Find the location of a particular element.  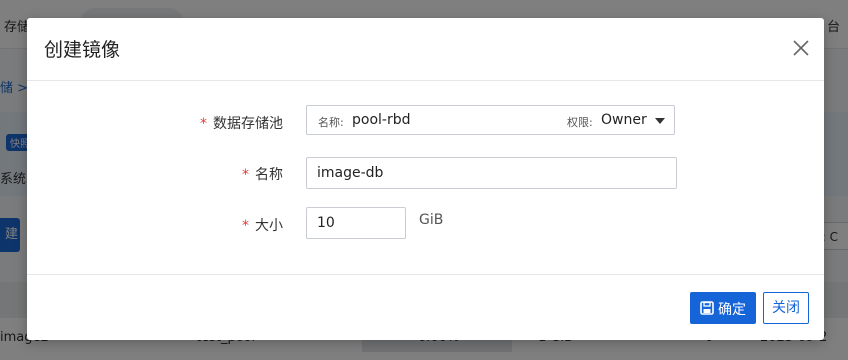

dialog-title: 创建镜像 is located at coordinates (82, 50).